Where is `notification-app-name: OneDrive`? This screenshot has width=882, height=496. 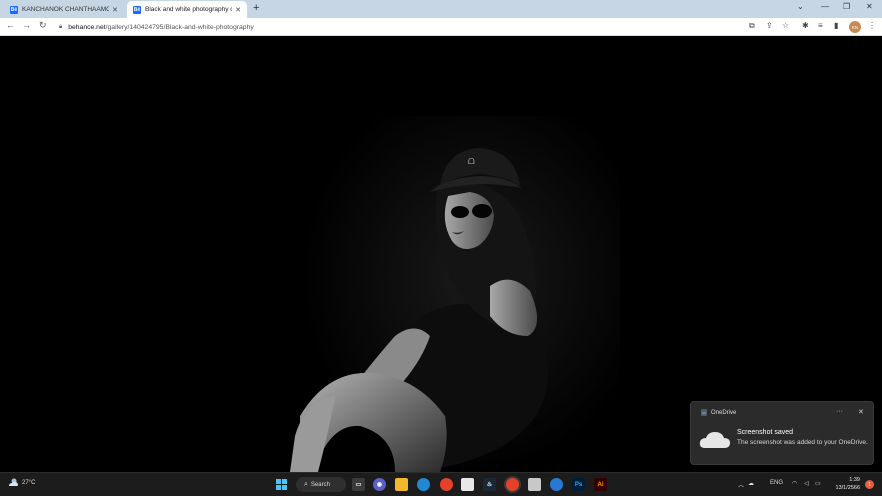
notification-app-name: OneDrive is located at coordinates (724, 412).